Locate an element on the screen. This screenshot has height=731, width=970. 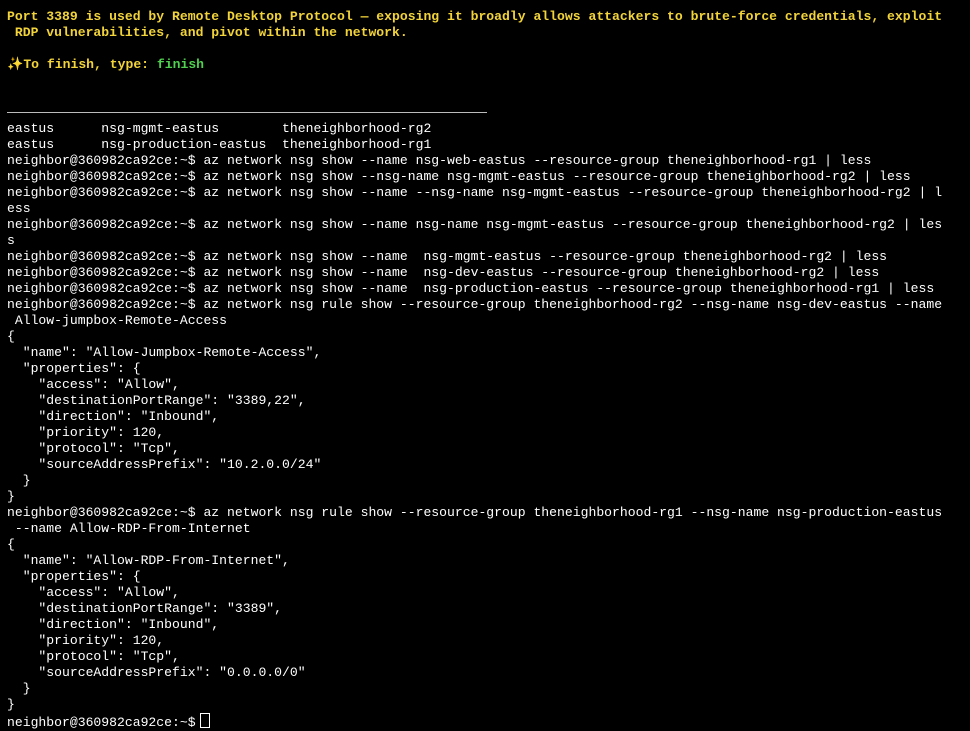
terminal-line: "destinationPortRange": "3389,22", is located at coordinates (156, 400).